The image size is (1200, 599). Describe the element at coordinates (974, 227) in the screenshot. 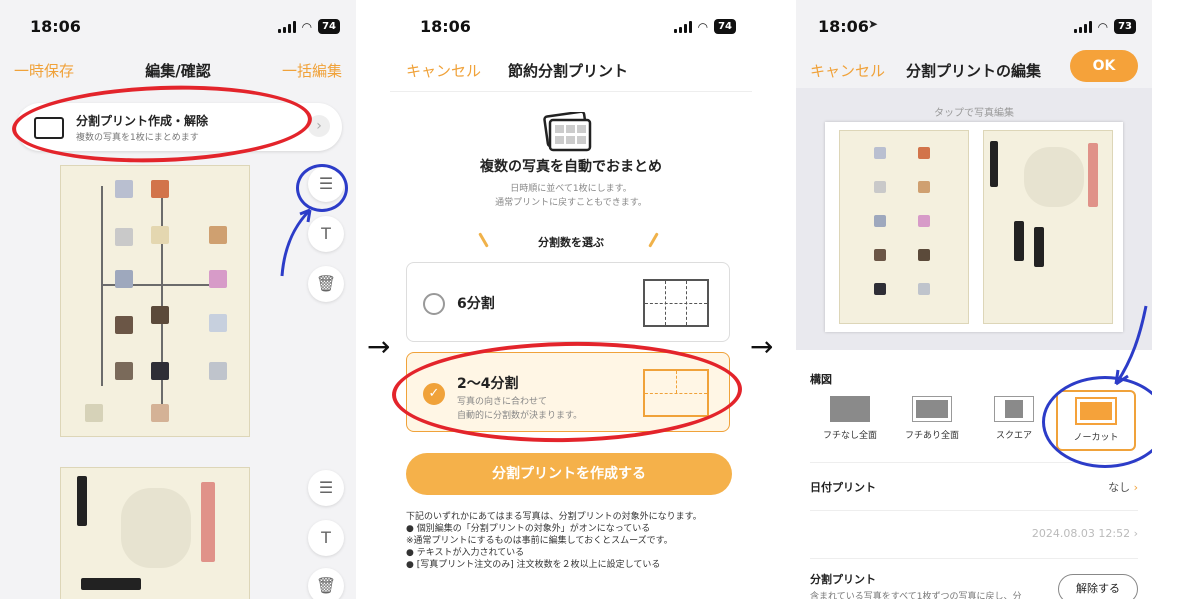

I see `print-preview` at that location.